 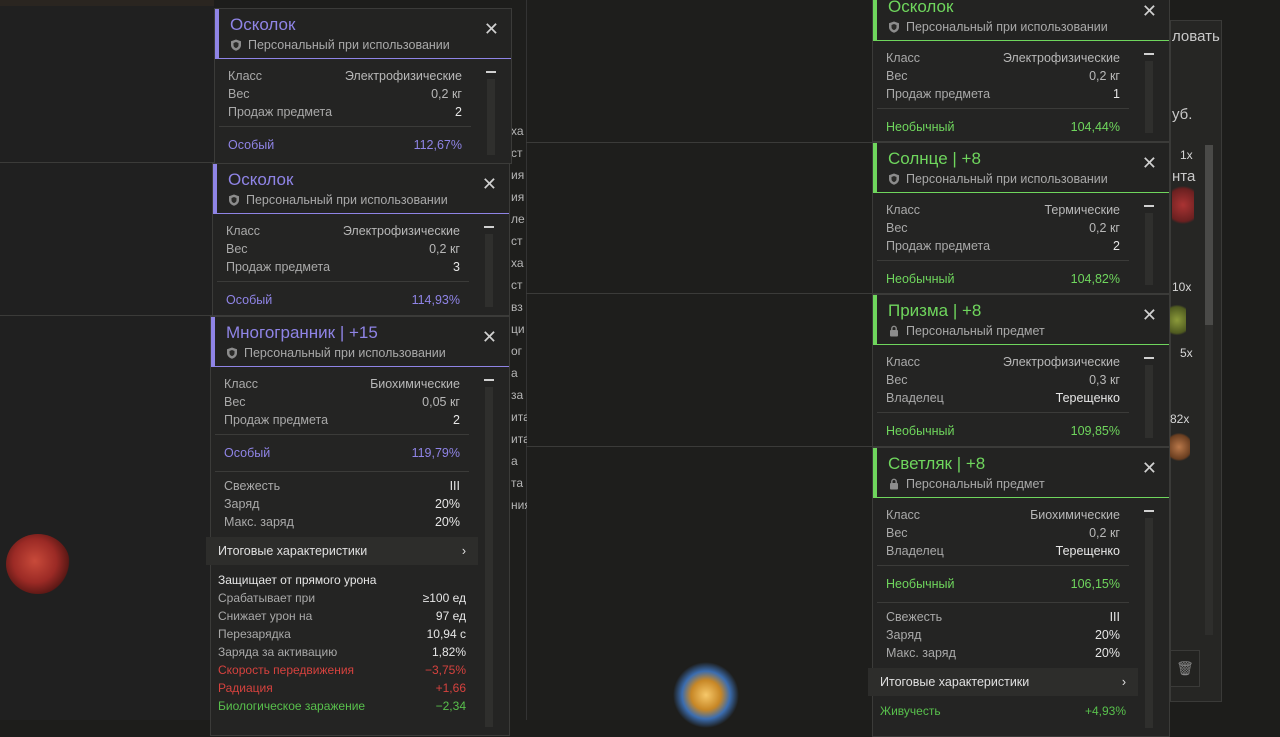 What do you see at coordinates (1003, 617) in the screenshot?
I see `stat-row: Свежесть III` at bounding box center [1003, 617].